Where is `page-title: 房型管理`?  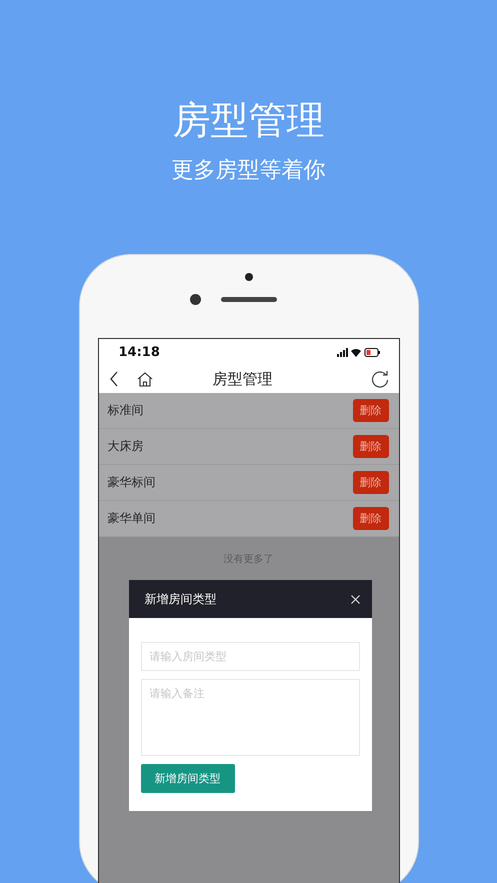 page-title: 房型管理 is located at coordinates (242, 379).